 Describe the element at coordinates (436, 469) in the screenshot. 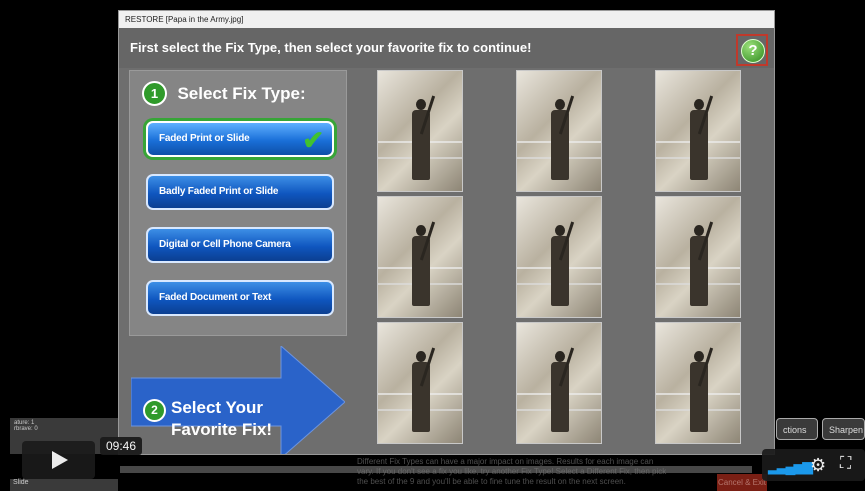

I see `video-progress-bar` at that location.